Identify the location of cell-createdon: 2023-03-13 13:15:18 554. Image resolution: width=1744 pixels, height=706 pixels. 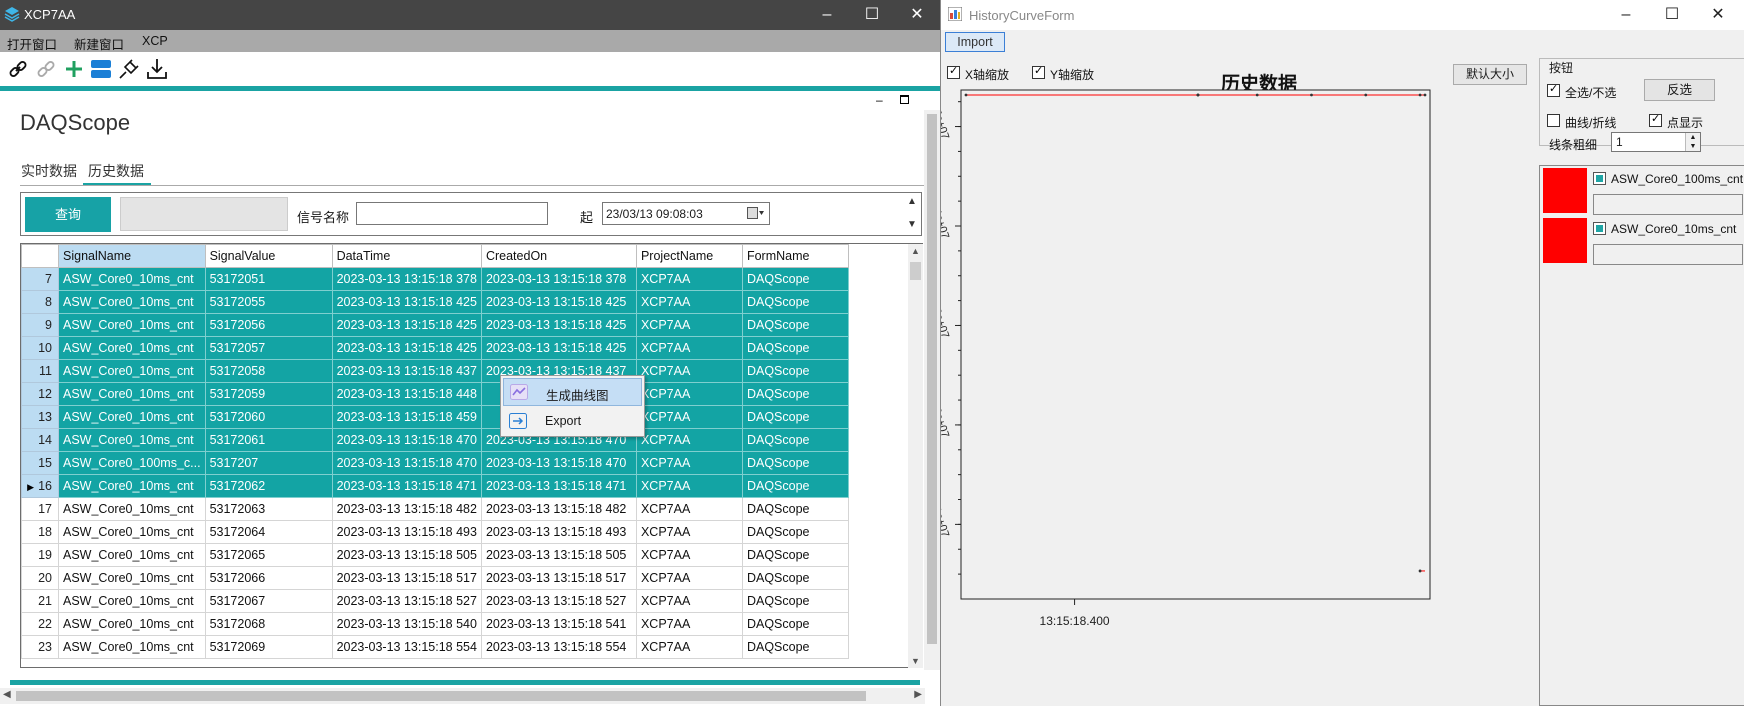
(558, 647).